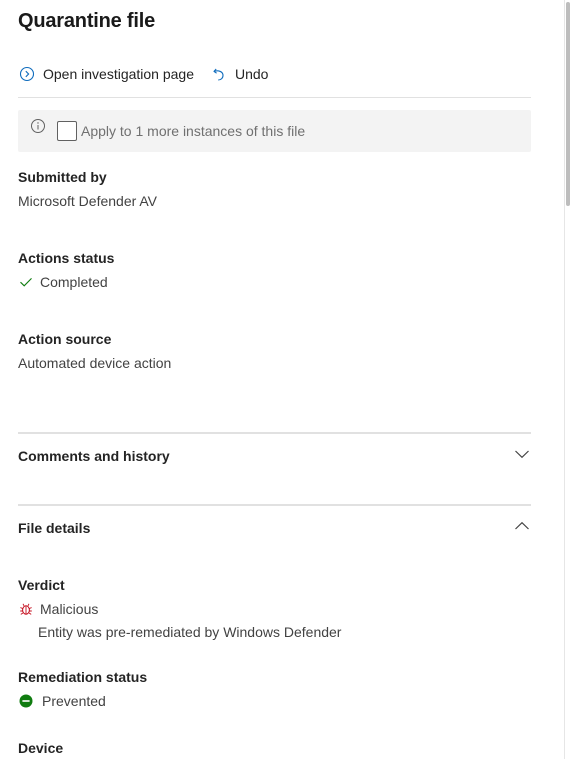 Image resolution: width=572 pixels, height=759 pixels. What do you see at coordinates (95, 363) in the screenshot?
I see `action-source-value: Automated device action` at bounding box center [95, 363].